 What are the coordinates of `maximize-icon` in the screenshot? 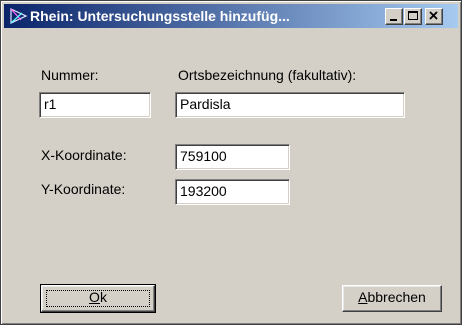 It's located at (413, 15).